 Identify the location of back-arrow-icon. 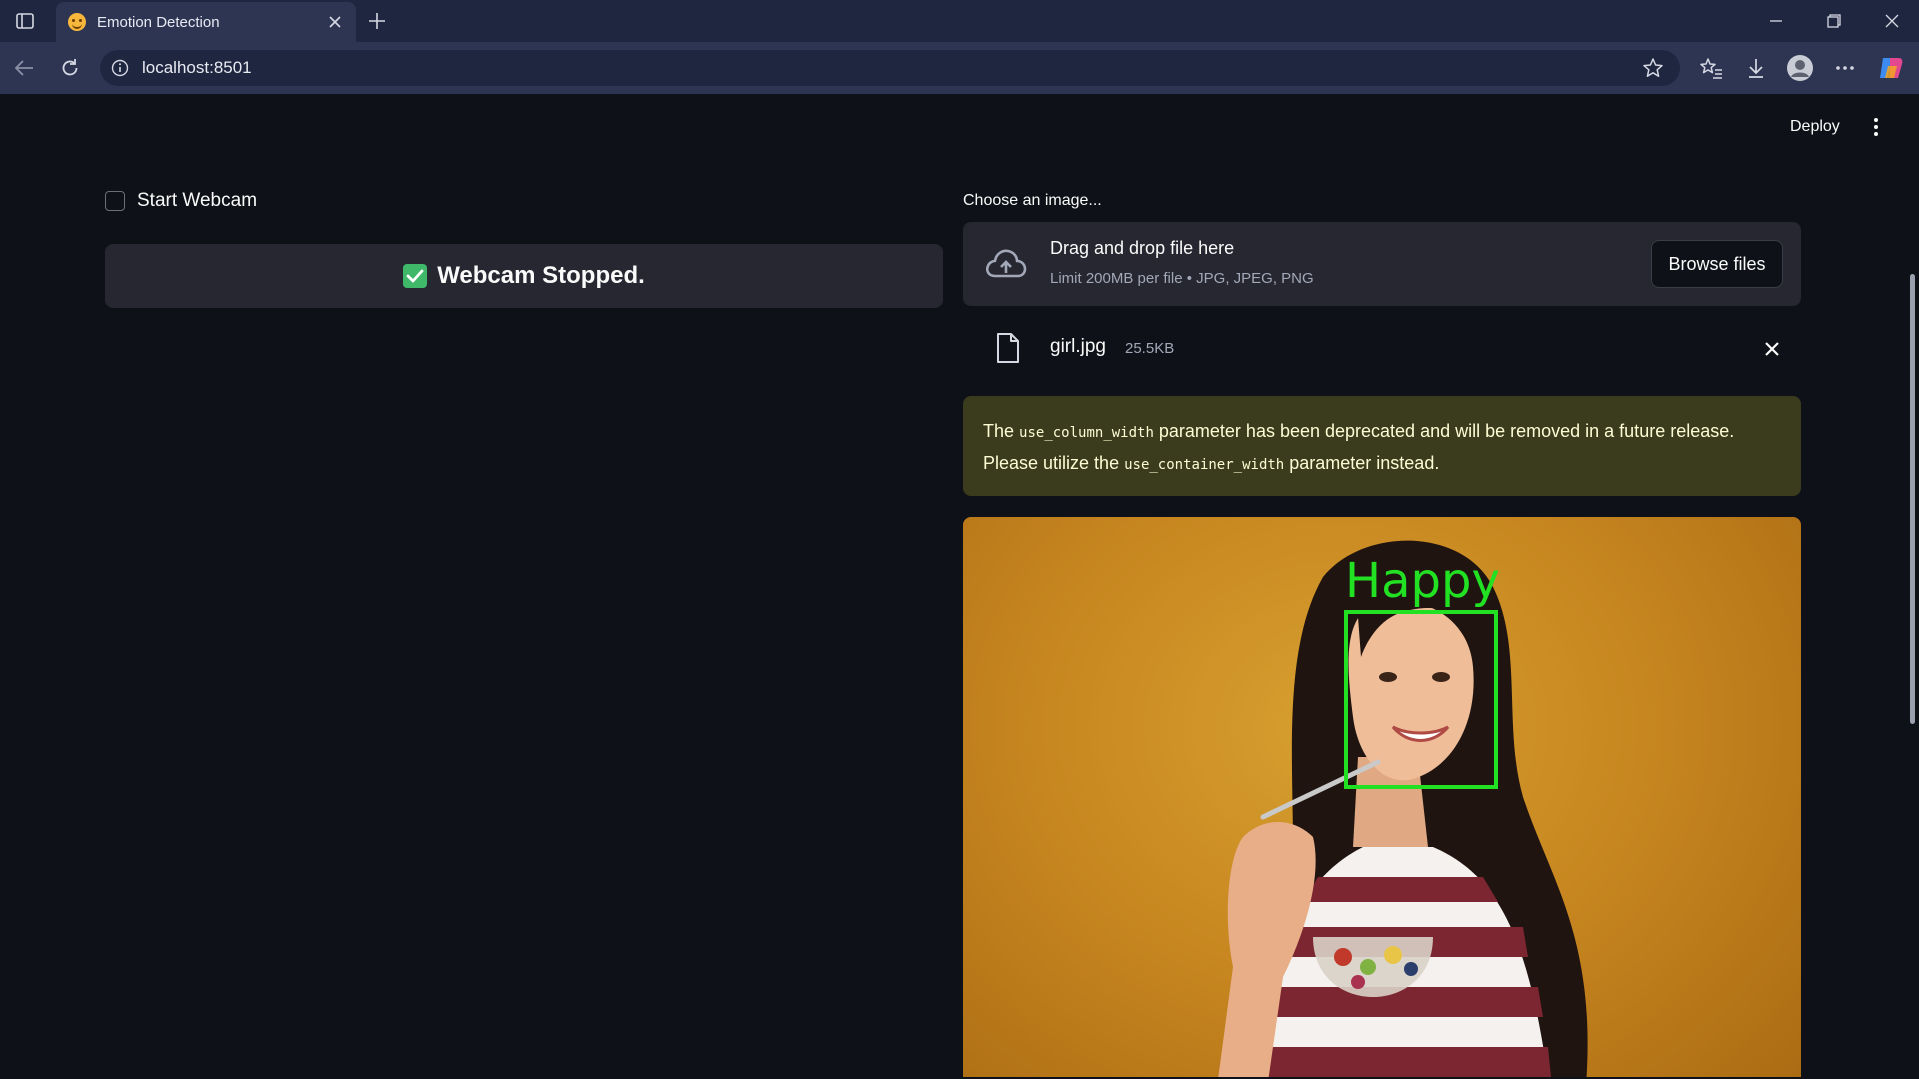
(24, 68).